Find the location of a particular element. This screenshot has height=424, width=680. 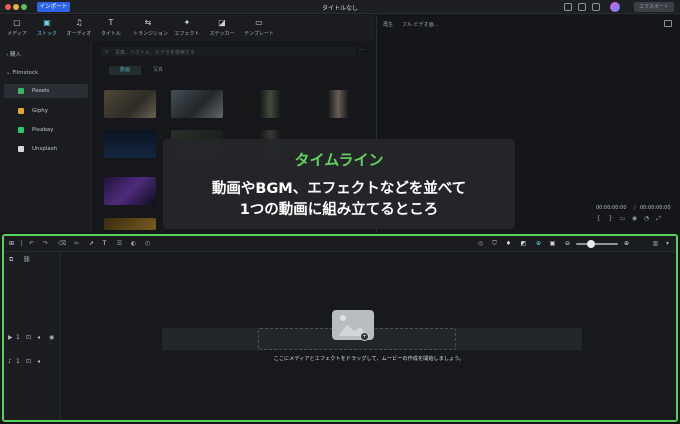

tab-stock: ▣ ストック is located at coordinates (47, 27).